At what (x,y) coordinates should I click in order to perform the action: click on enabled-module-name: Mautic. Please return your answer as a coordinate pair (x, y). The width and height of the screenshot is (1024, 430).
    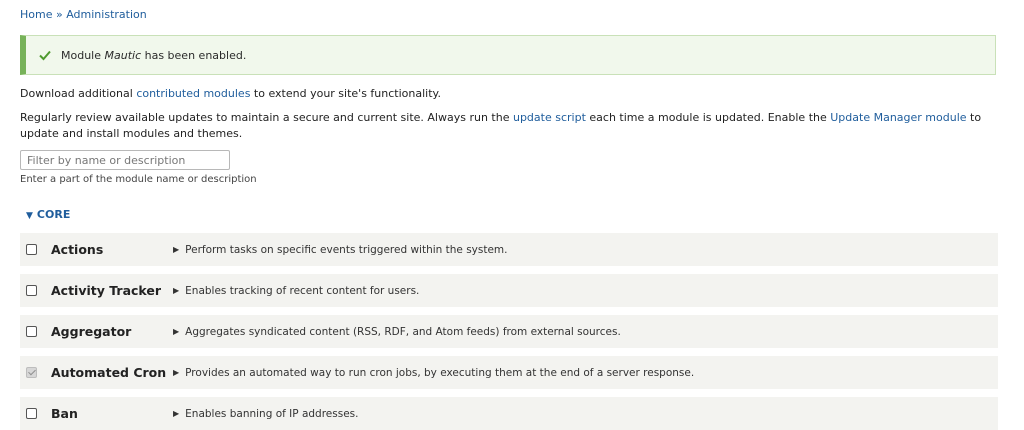
    Looking at the image, I should click on (123, 55).